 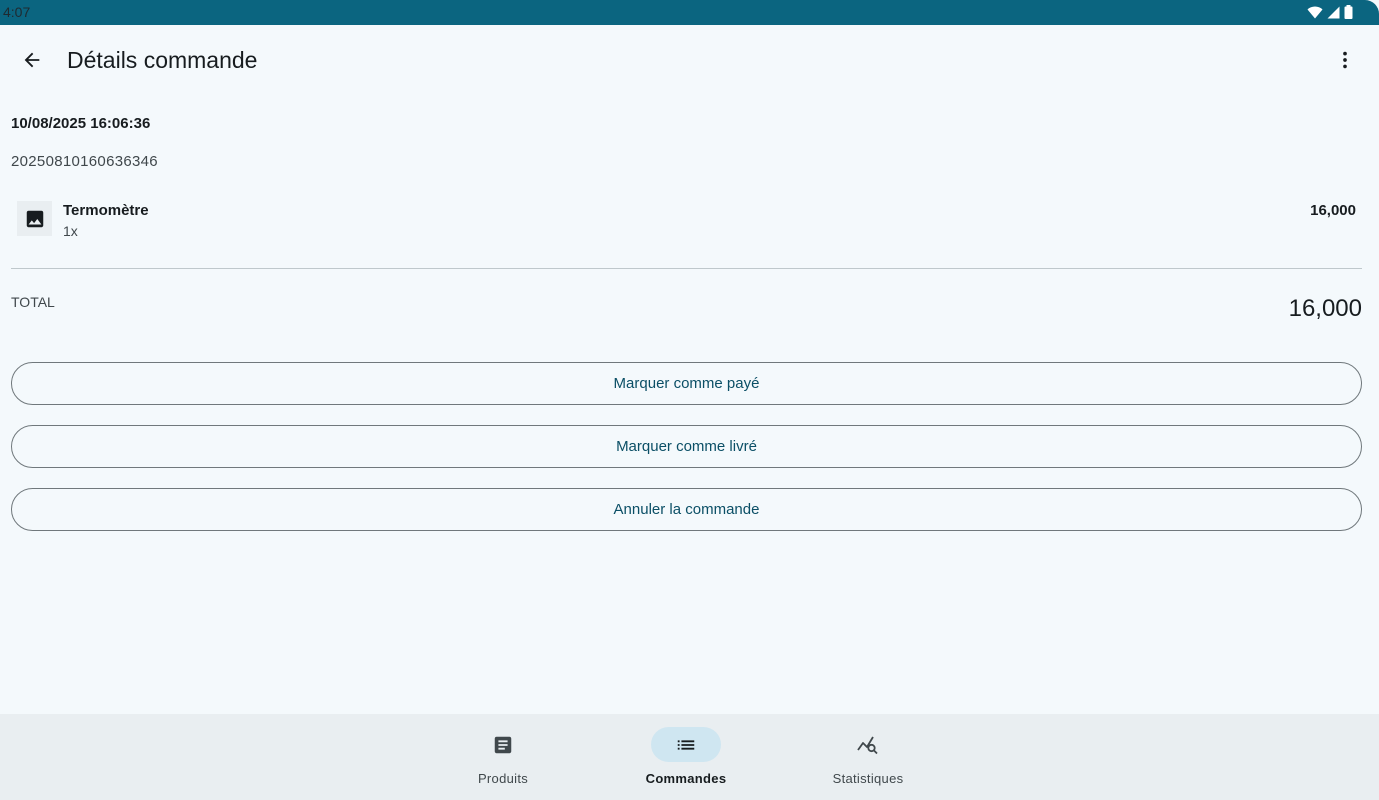 I want to click on divider, so click(x=686, y=268).